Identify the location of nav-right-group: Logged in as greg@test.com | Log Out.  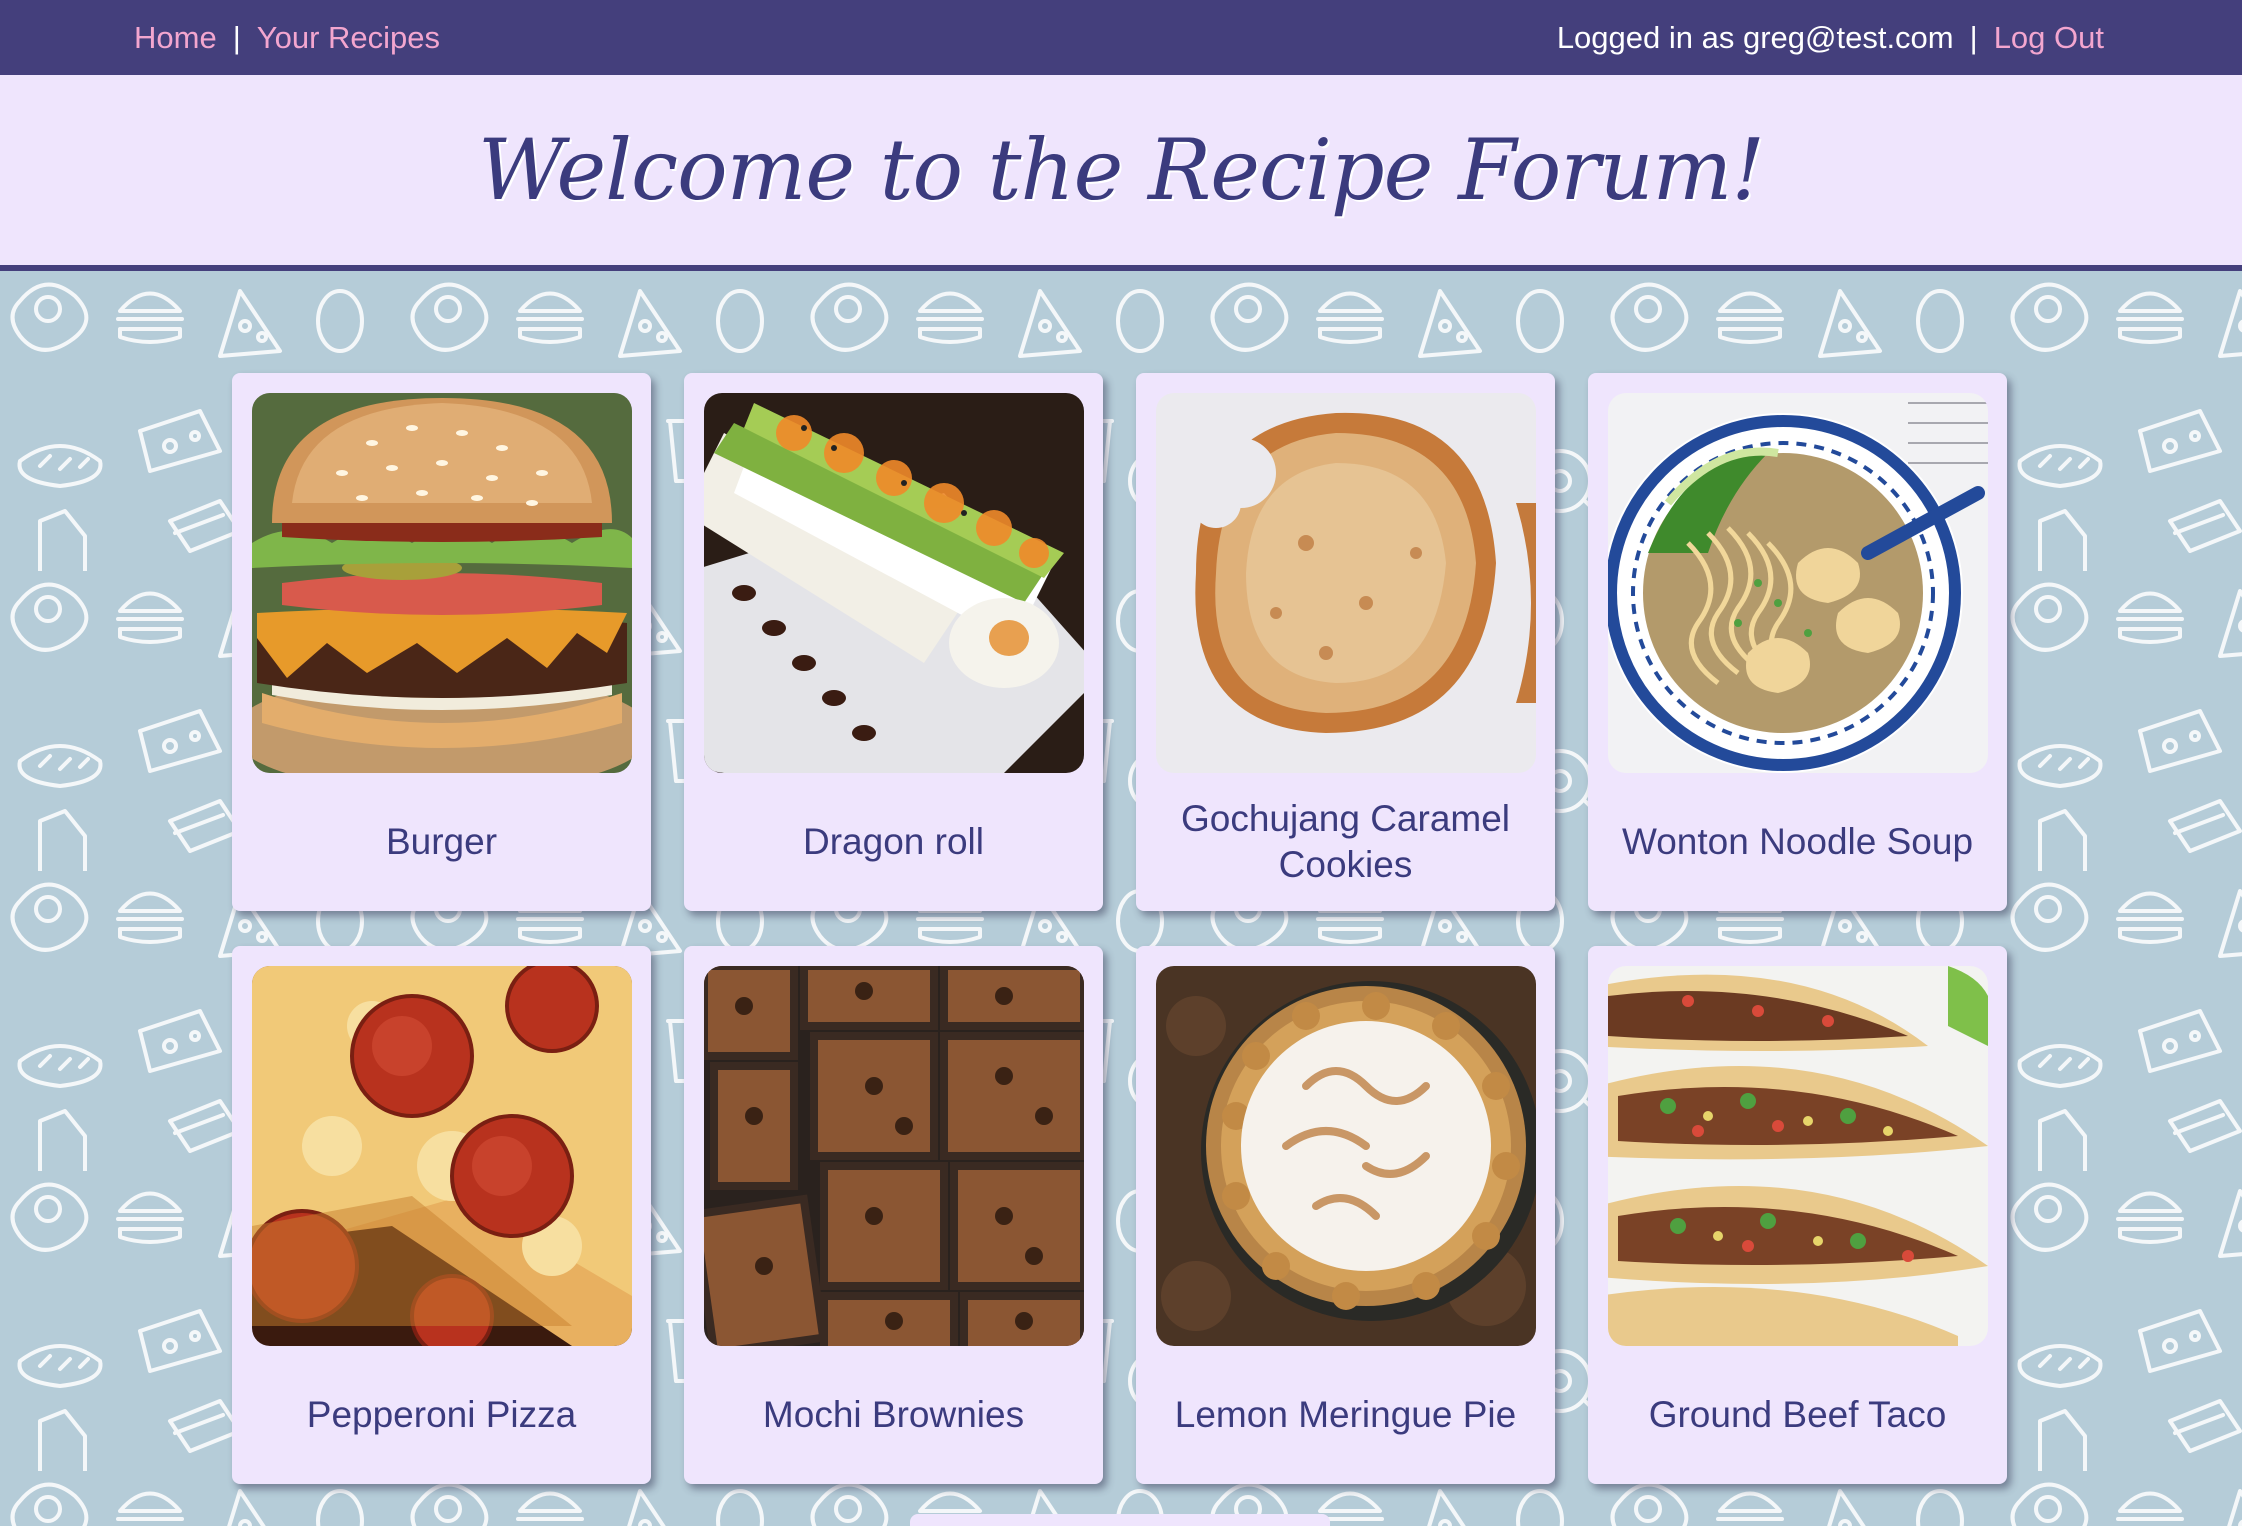
(1830, 37).